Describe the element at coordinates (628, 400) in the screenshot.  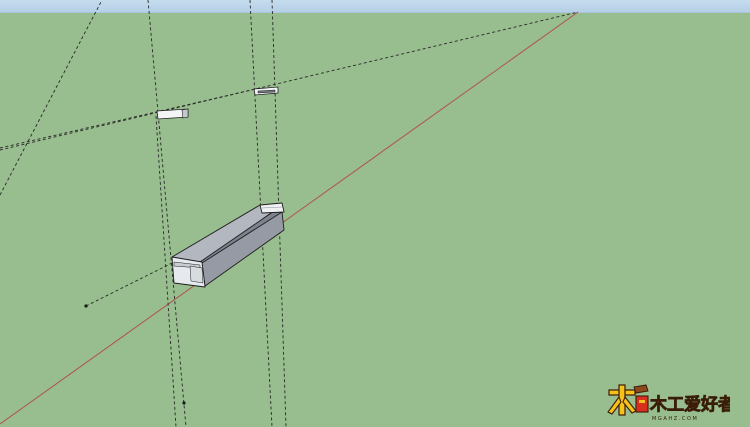
I see `wood-character-icon` at that location.